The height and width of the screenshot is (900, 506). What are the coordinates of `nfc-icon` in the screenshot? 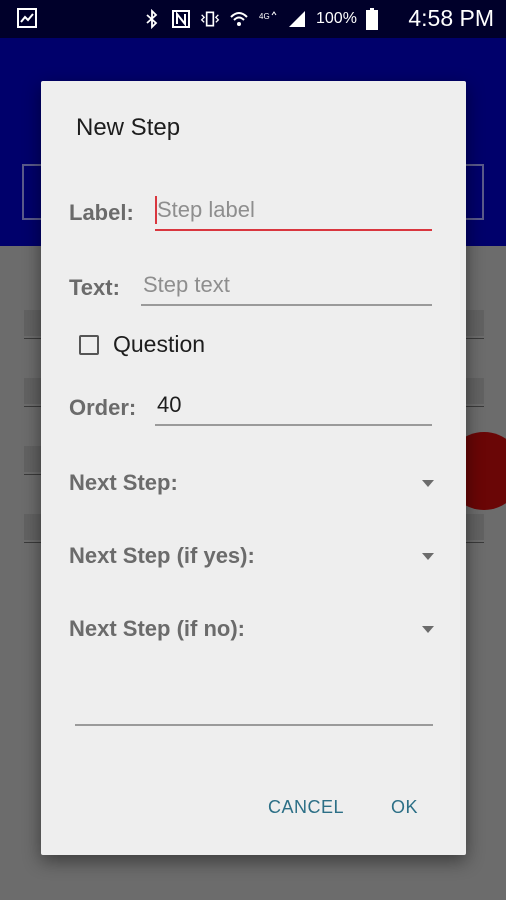 It's located at (181, 19).